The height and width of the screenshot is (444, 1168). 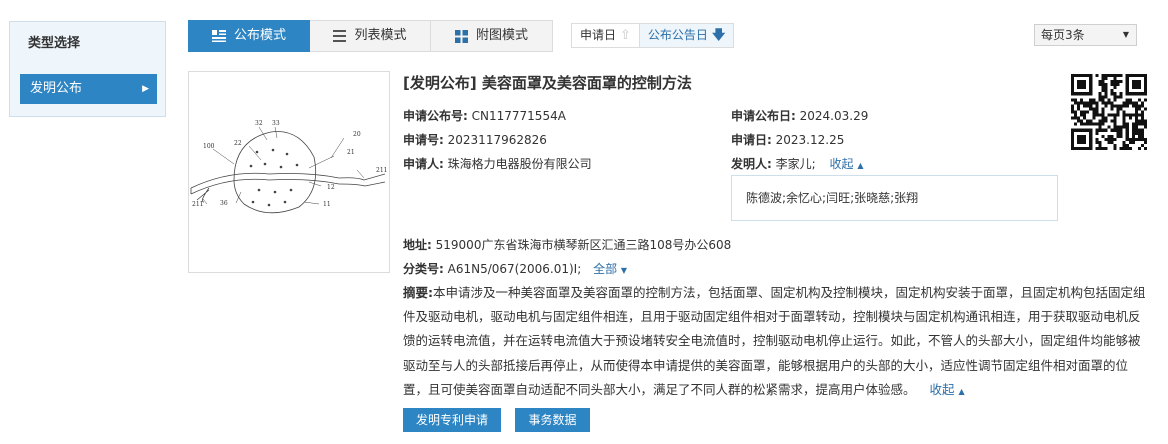 I want to click on tab-label: 附图模式, so click(x=501, y=35).